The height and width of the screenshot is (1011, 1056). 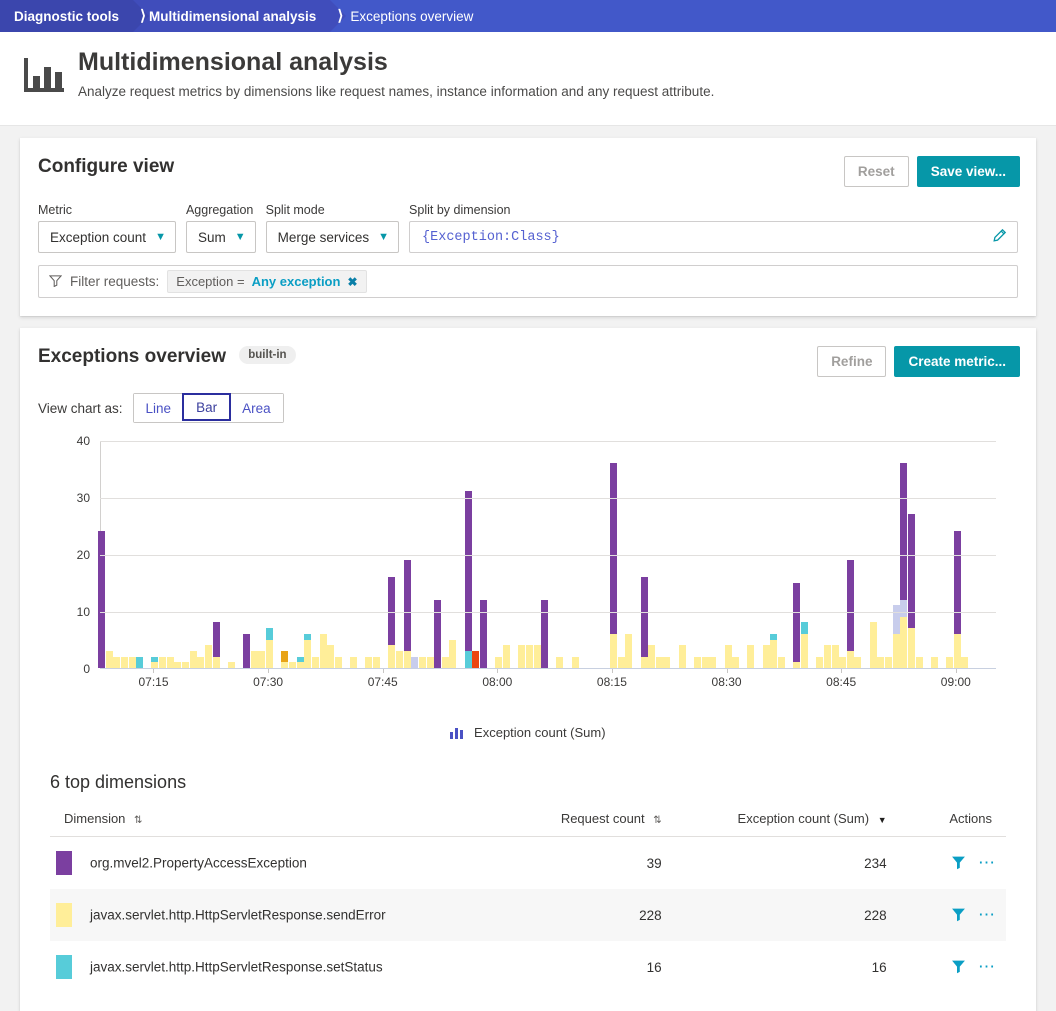 What do you see at coordinates (267, 281) in the screenshot?
I see `filter-chip: Exception = Any exception ✖` at bounding box center [267, 281].